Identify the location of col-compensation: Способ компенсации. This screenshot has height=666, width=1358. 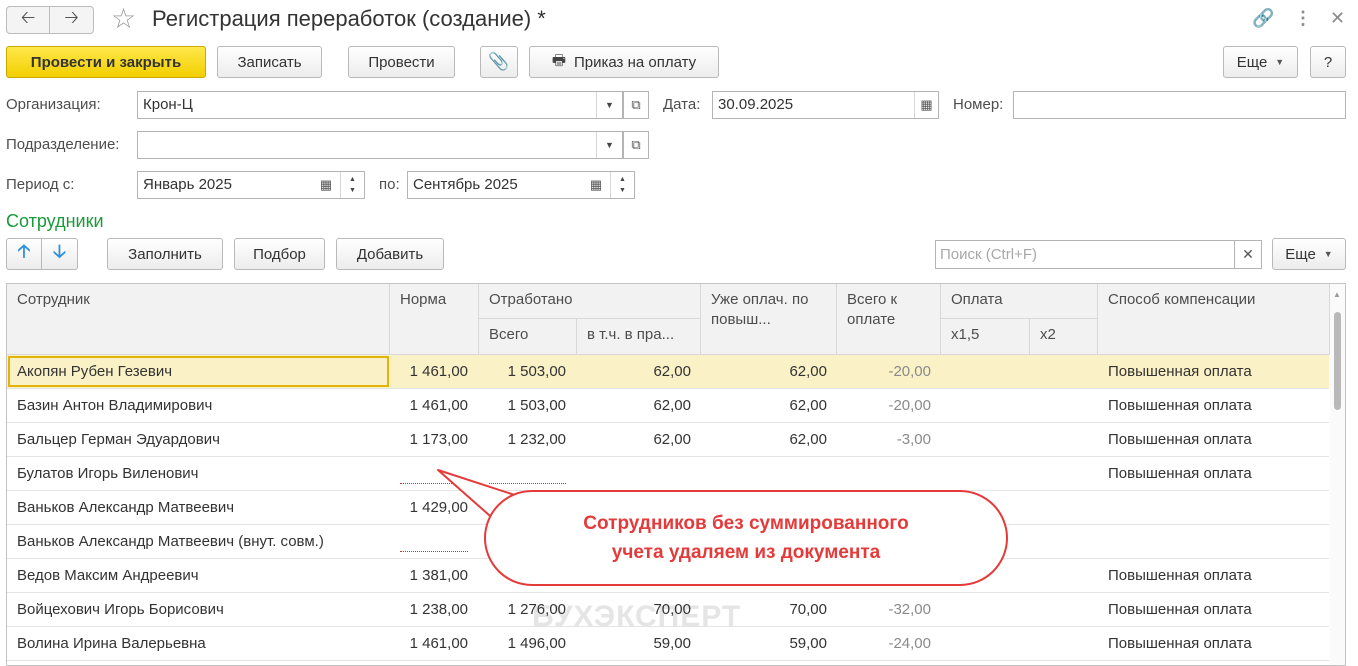
(1214, 319).